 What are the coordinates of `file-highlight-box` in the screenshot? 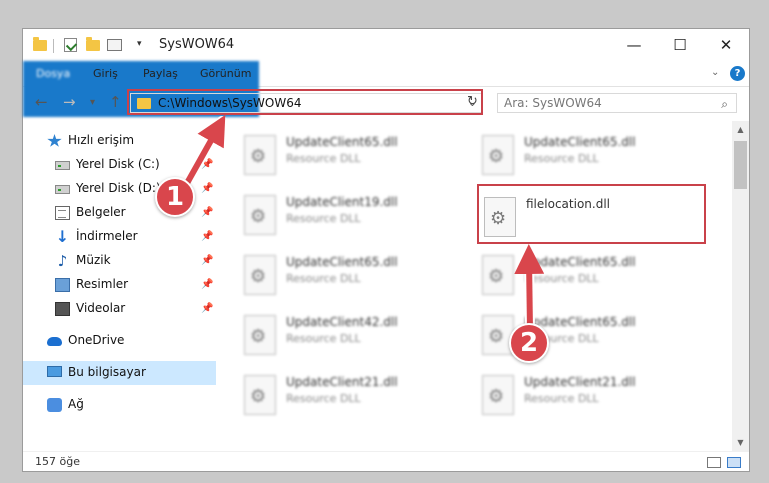 It's located at (591, 214).